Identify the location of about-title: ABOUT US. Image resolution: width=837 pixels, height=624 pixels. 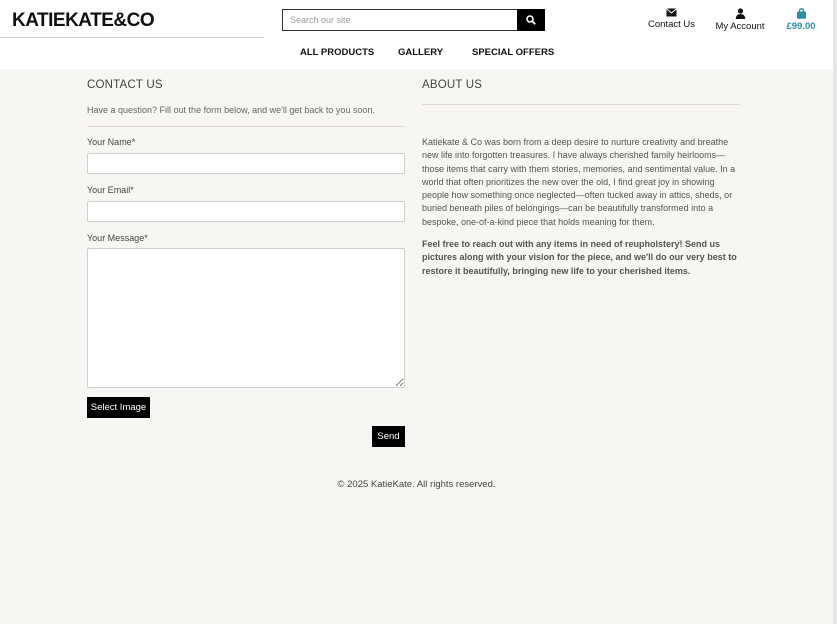
(452, 85).